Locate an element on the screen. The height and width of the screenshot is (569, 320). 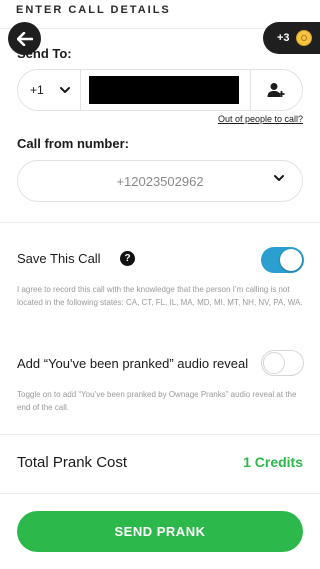
send-prank-button: SEND PRANK is located at coordinates (160, 531).